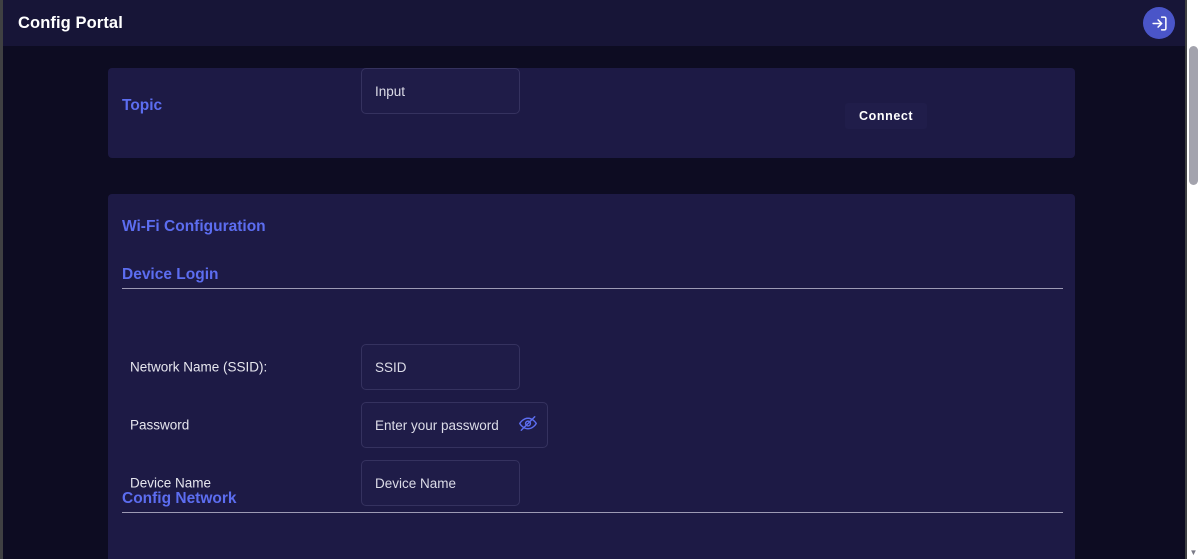  What do you see at coordinates (199, 367) in the screenshot?
I see `ssid-label: Network Name (SSID):` at bounding box center [199, 367].